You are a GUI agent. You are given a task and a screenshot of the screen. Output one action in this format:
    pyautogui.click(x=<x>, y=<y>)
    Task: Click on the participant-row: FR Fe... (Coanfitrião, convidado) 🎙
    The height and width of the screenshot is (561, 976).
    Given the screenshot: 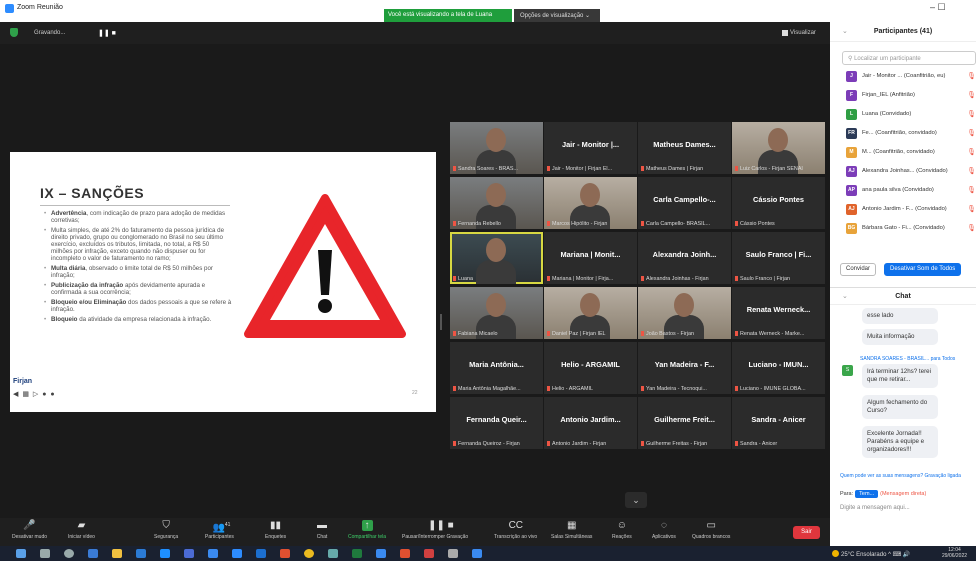 What is the action you would take?
    pyautogui.click(x=911, y=134)
    